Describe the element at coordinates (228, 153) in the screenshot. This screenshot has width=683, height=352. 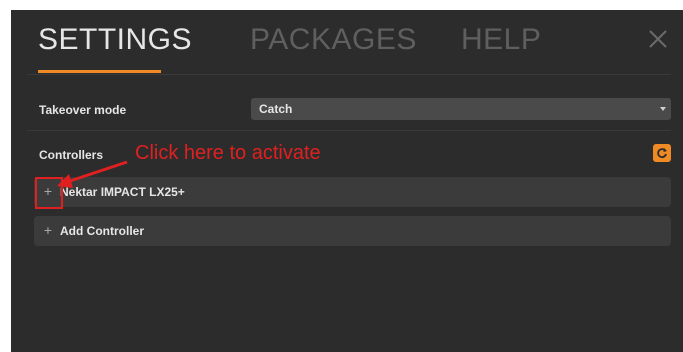
I see `annotation-text: Click here to activate` at that location.